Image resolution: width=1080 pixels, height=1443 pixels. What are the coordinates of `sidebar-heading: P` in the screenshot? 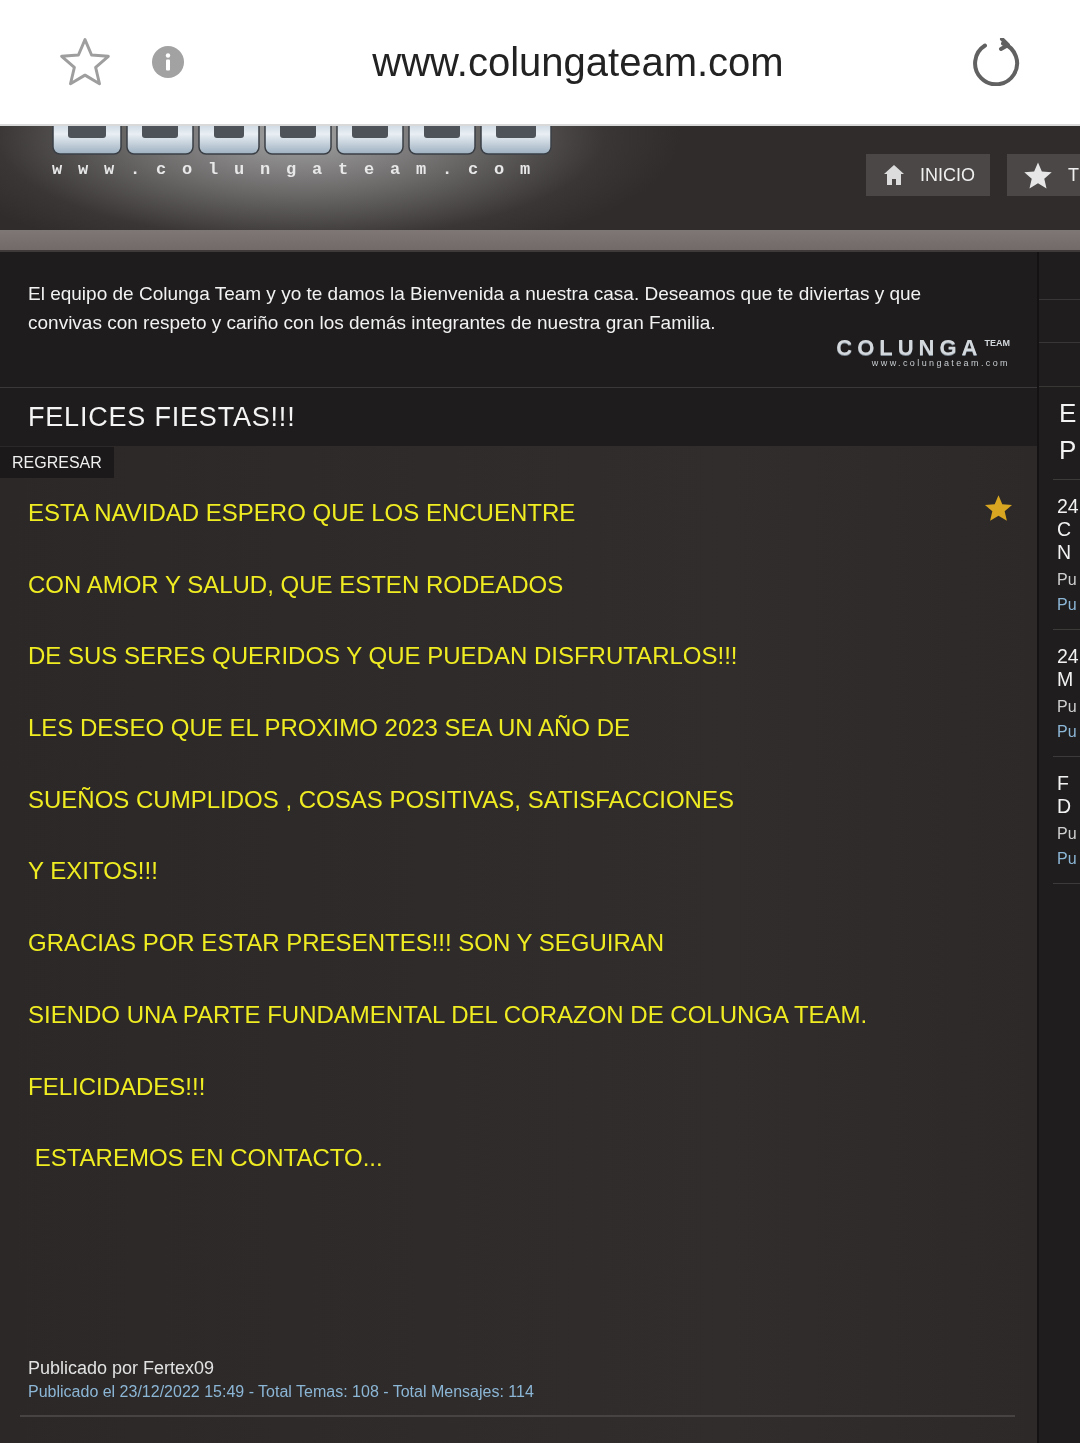 It's located at (1068, 450).